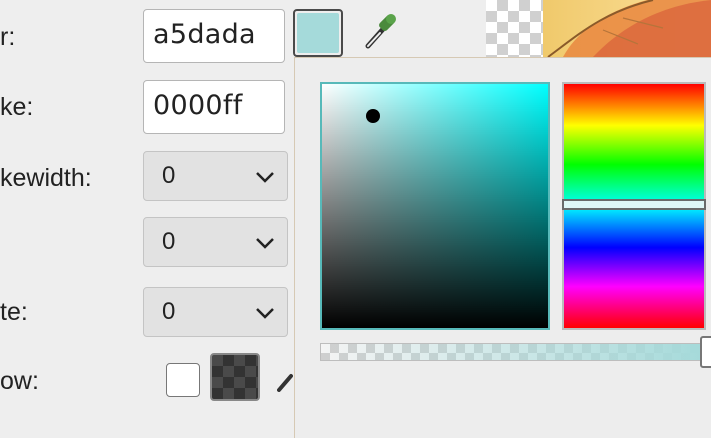  What do you see at coordinates (19, 381) in the screenshot?
I see `shadow-label: ow:` at bounding box center [19, 381].